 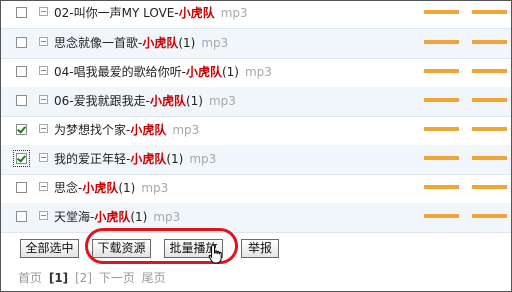 I want to click on song-row: 06-爱我就跟我走-小虎队(1) mp3, so click(x=256, y=102).